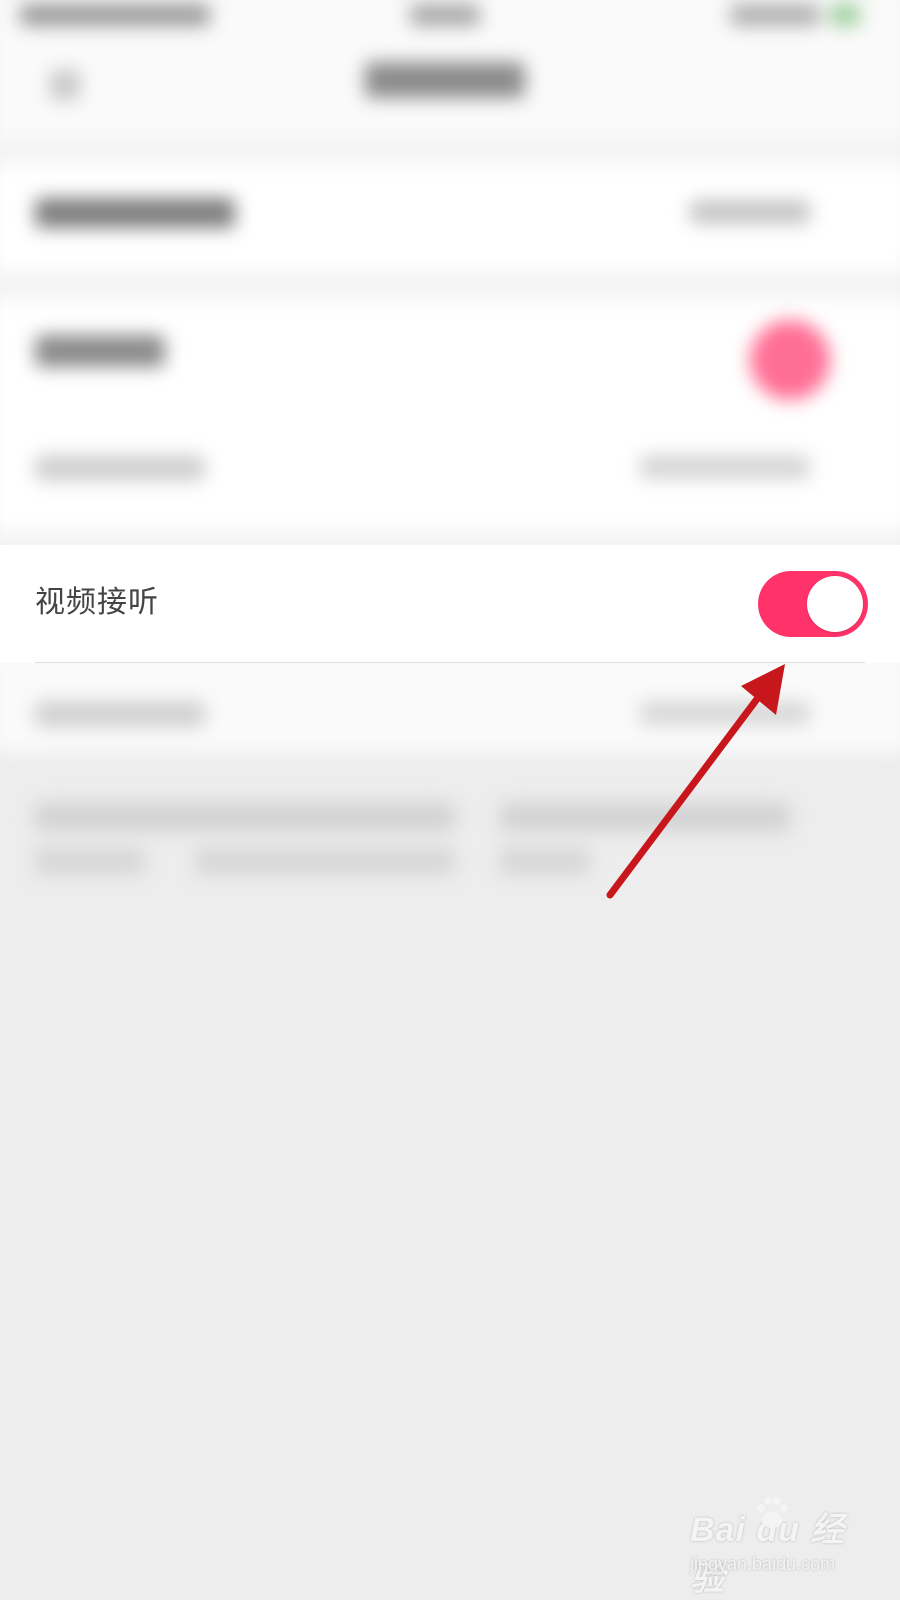 The width and height of the screenshot is (900, 1600). I want to click on settings-row-label: 视频接听, so click(97, 602).